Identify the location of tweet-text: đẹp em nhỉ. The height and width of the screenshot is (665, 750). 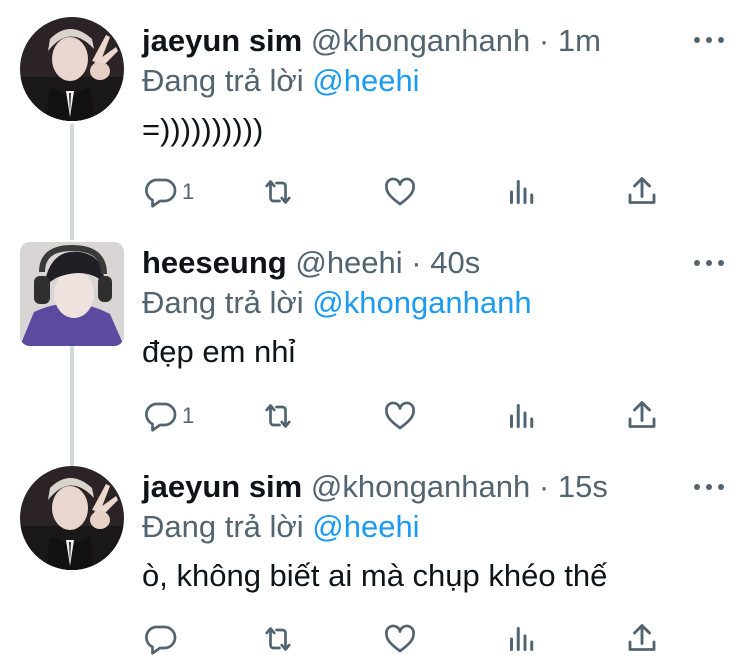
(219, 351).